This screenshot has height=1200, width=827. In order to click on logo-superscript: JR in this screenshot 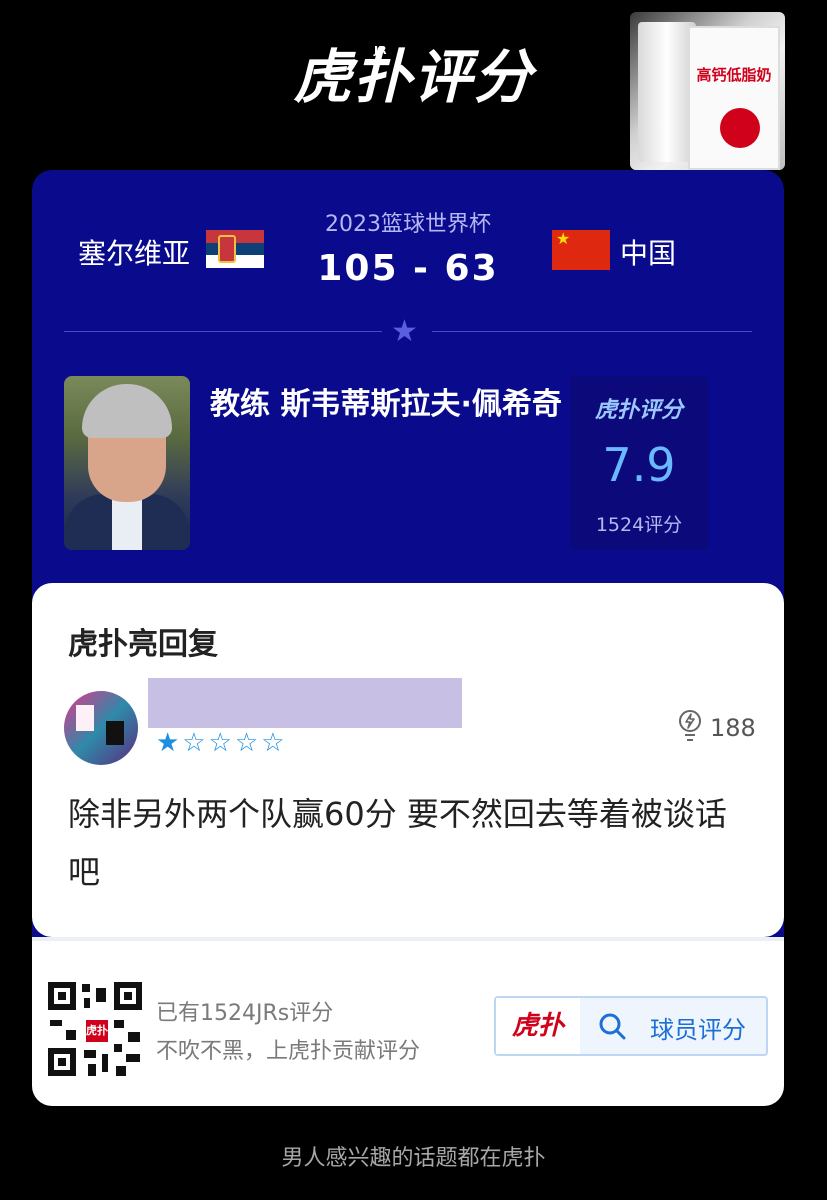, I will do `click(380, 50)`.